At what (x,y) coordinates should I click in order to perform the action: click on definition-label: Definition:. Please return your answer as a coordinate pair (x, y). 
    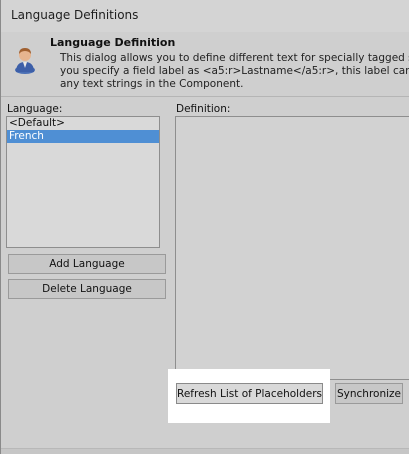
    Looking at the image, I should click on (203, 109).